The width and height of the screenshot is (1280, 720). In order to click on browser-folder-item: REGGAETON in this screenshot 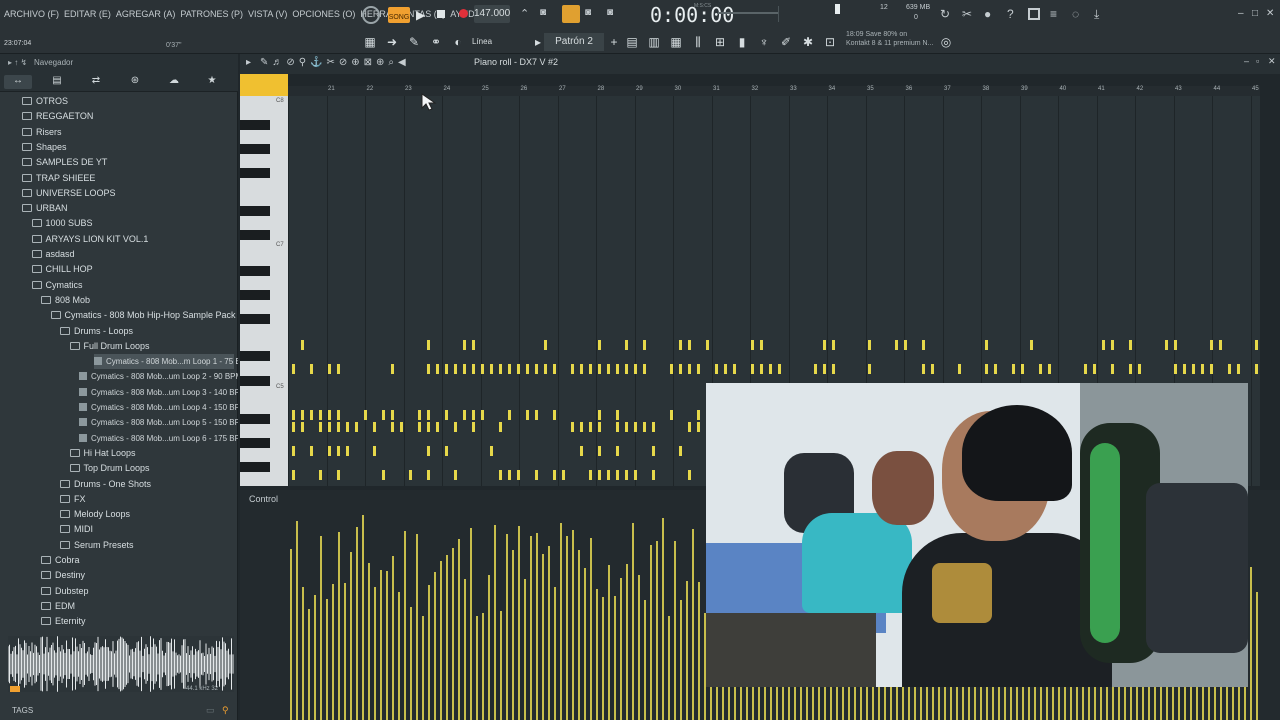, I will do `click(57, 116)`.